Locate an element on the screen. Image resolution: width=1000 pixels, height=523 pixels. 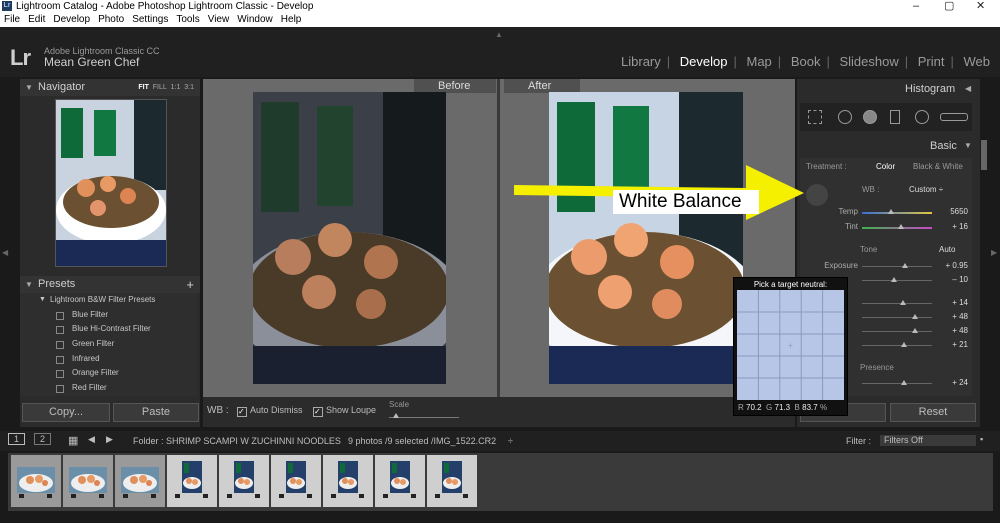
spot-removal-icon is located at coordinates (845, 117).